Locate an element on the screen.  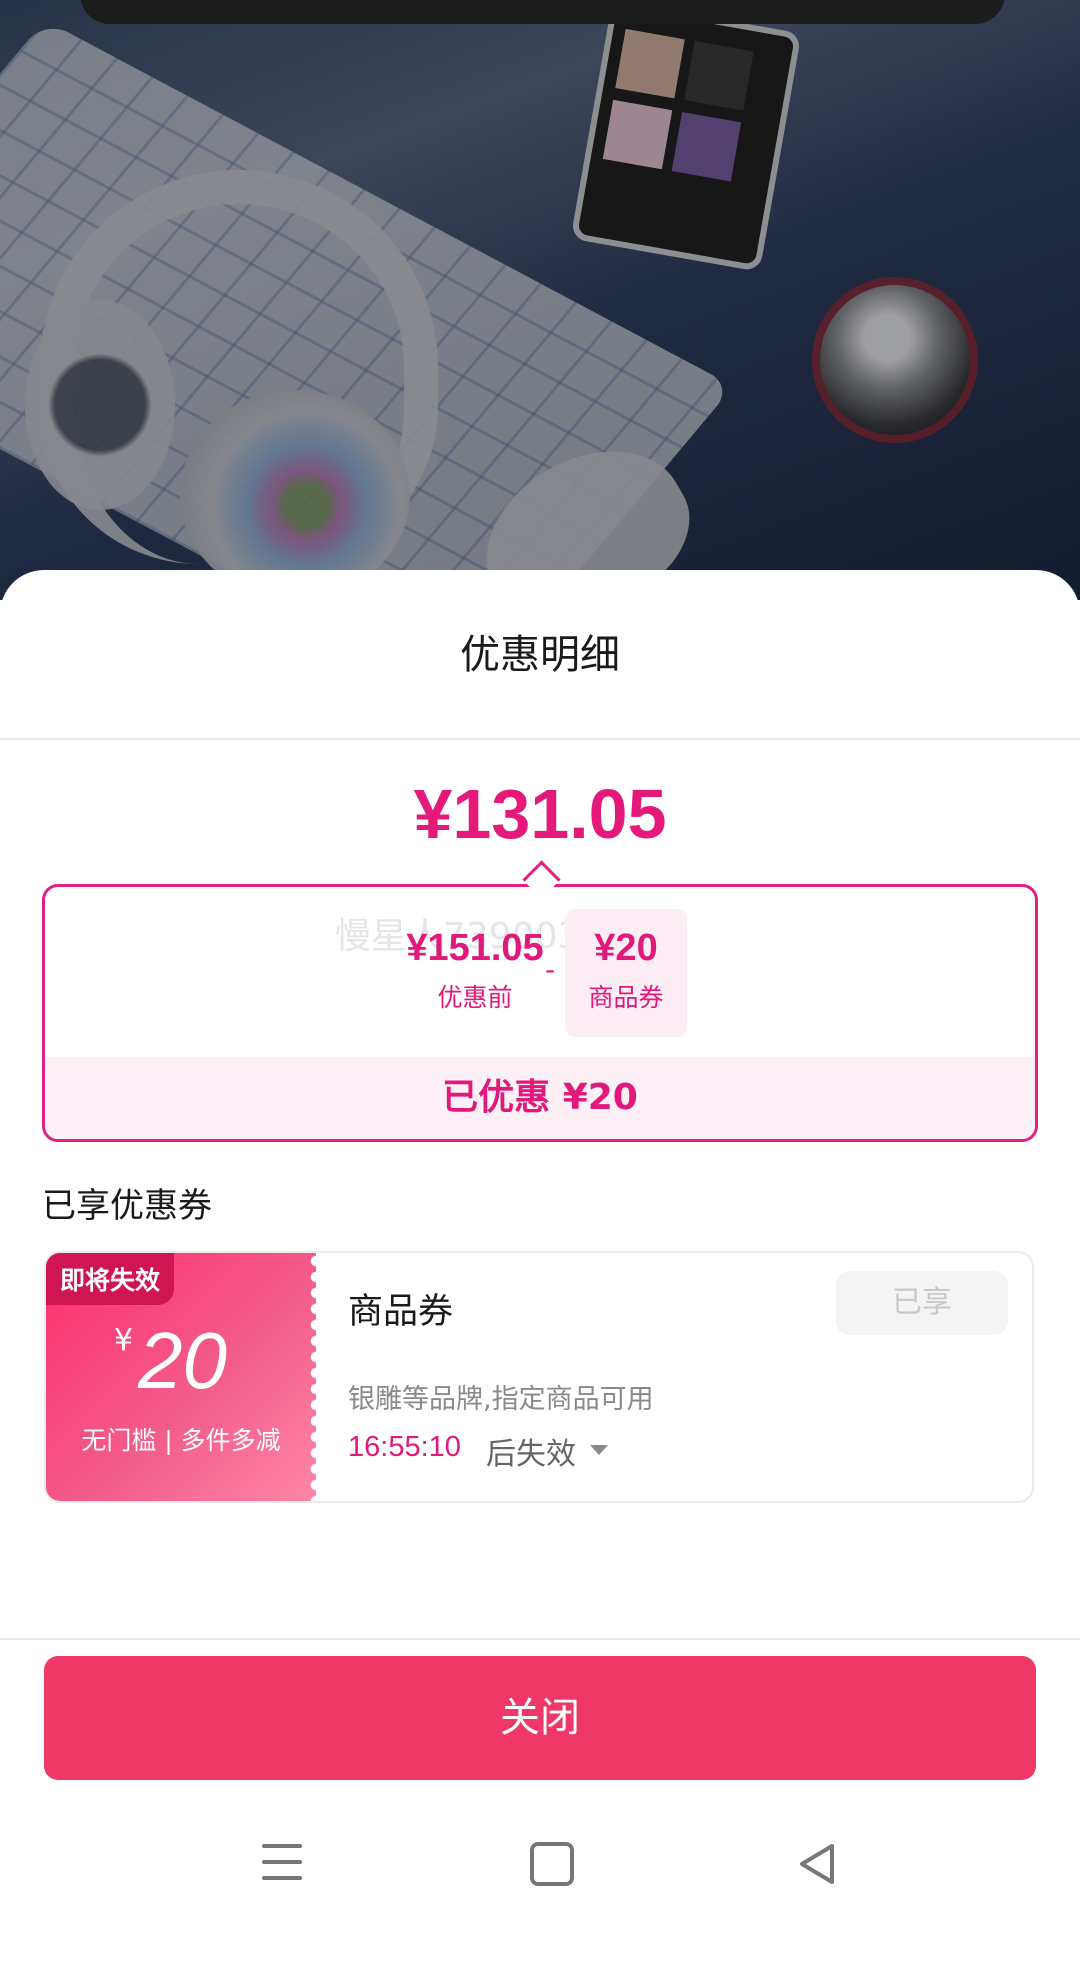
coupon-discount-label: 商品券 is located at coordinates (626, 997).